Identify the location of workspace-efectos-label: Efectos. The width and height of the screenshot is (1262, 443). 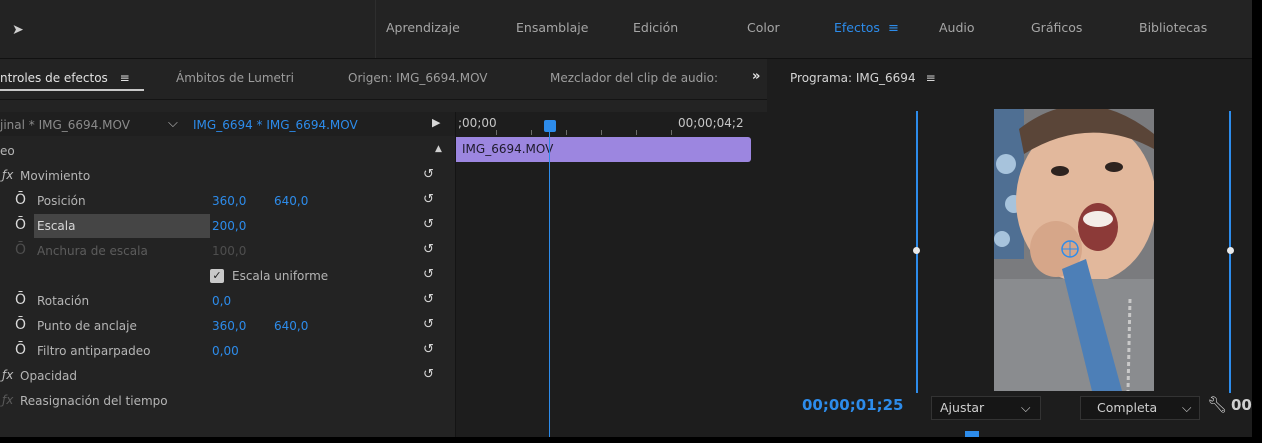
(857, 27).